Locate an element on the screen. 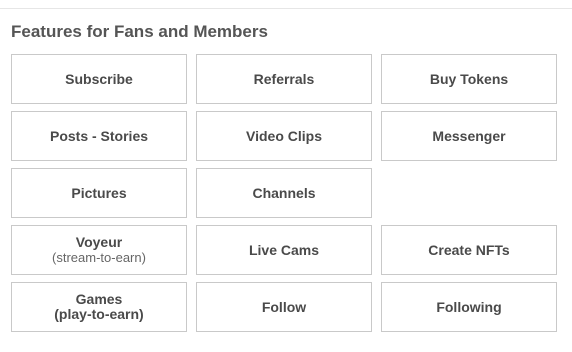 The width and height of the screenshot is (572, 352). voyeur-button: Voyeur (stream-to-earn) is located at coordinates (99, 250).